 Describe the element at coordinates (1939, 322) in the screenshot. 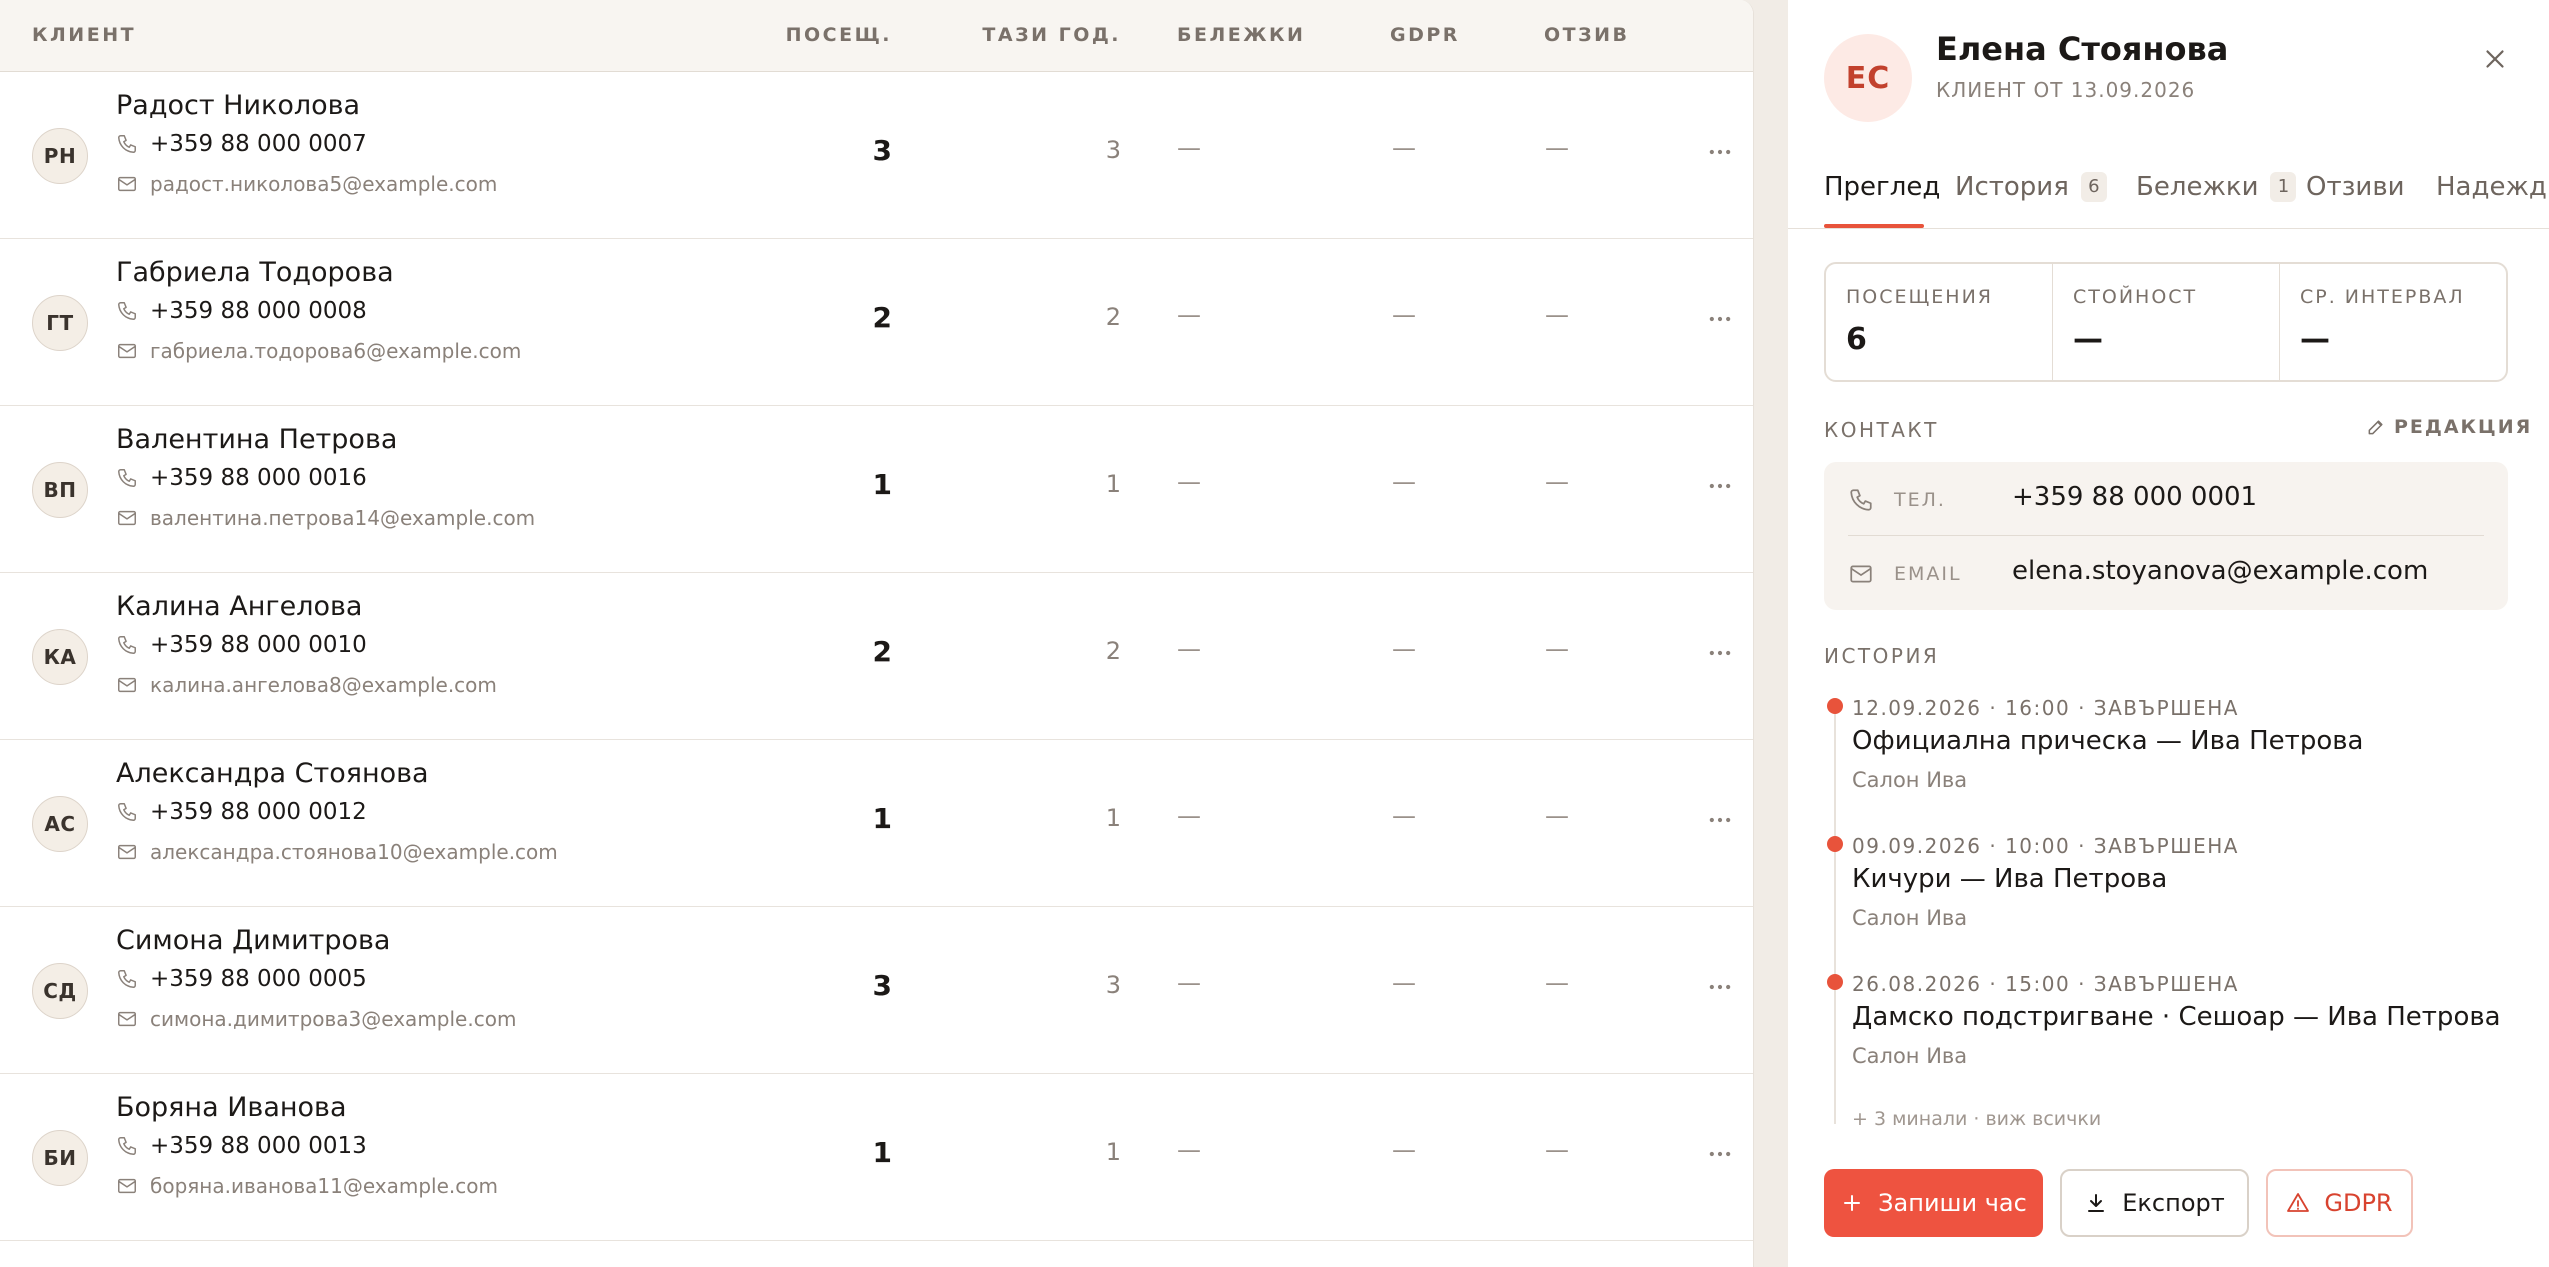

I see `stat-visits: ПОСЕЩЕНИЯ 6` at that location.